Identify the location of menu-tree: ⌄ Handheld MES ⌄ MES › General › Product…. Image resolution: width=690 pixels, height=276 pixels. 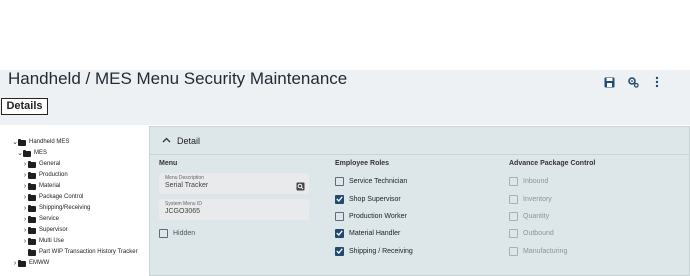
(78, 201).